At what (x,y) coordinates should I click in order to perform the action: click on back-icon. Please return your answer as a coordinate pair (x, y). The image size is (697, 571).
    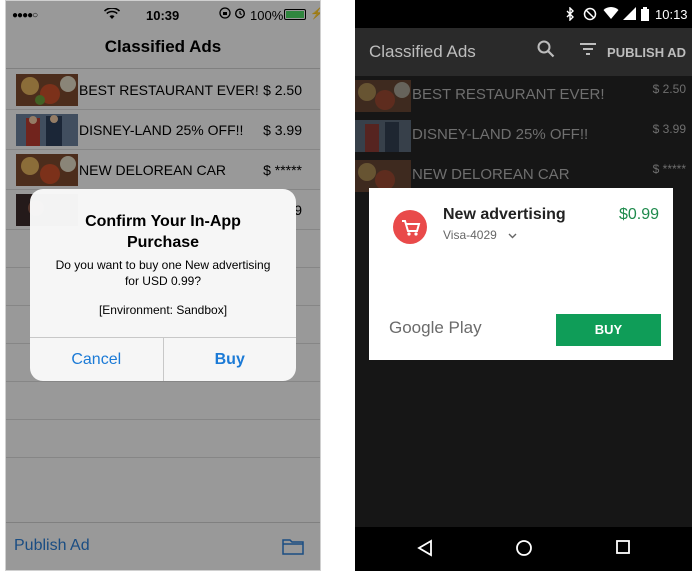
    Looking at the image, I should click on (425, 548).